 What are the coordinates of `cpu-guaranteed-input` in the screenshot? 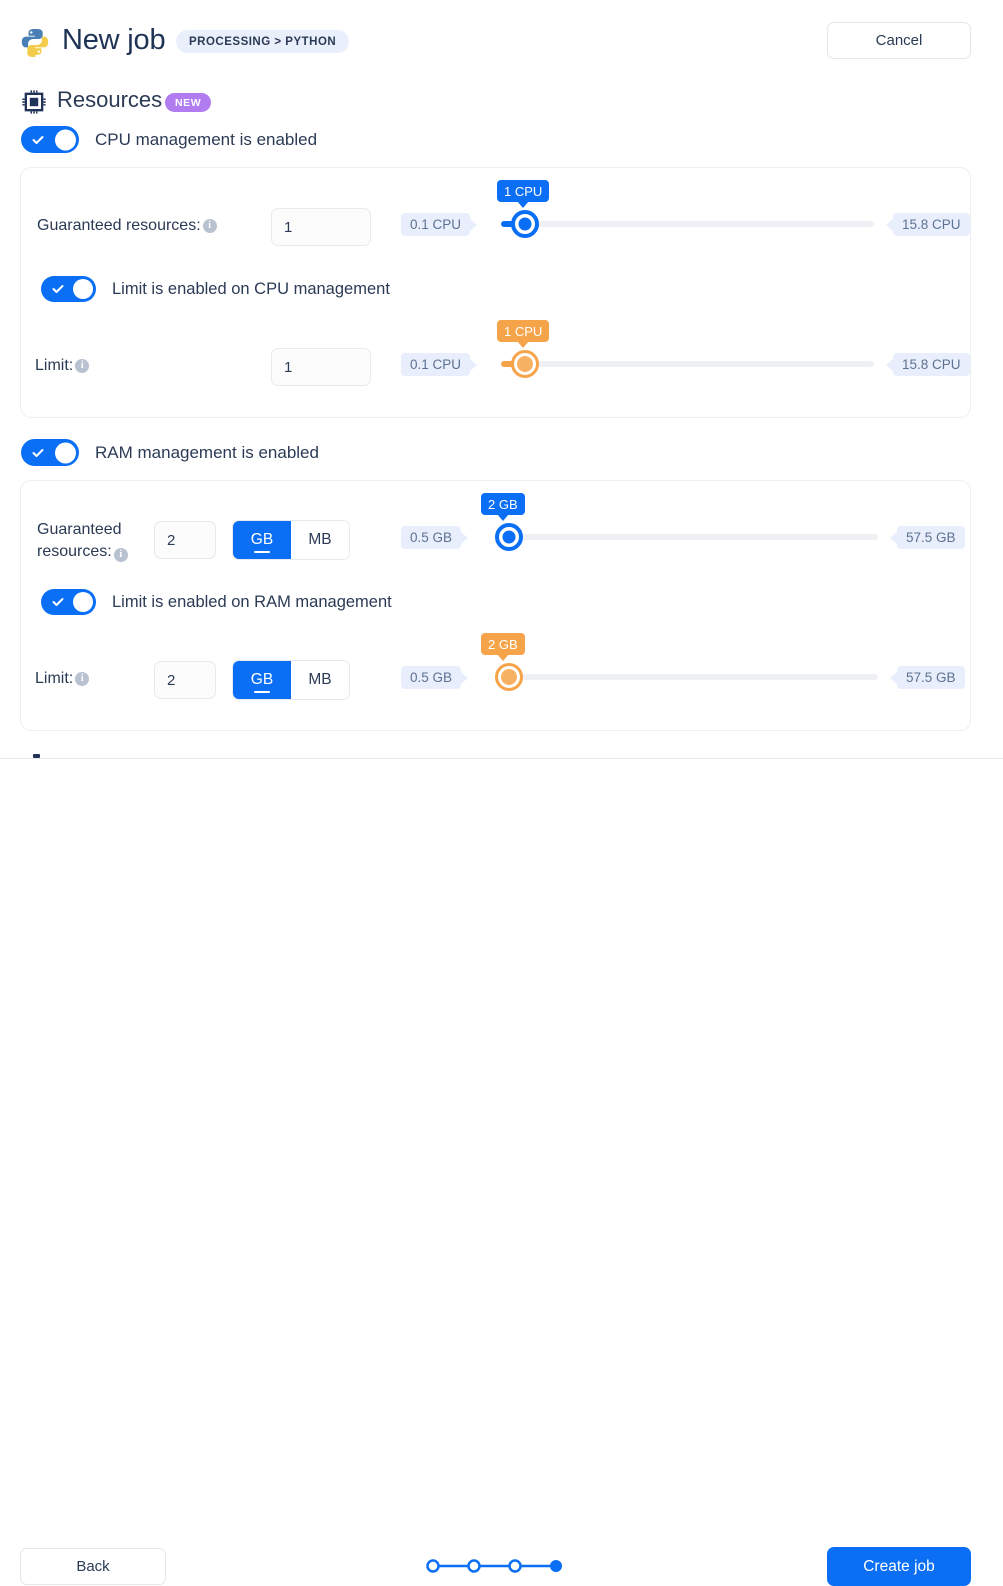 It's located at (321, 227).